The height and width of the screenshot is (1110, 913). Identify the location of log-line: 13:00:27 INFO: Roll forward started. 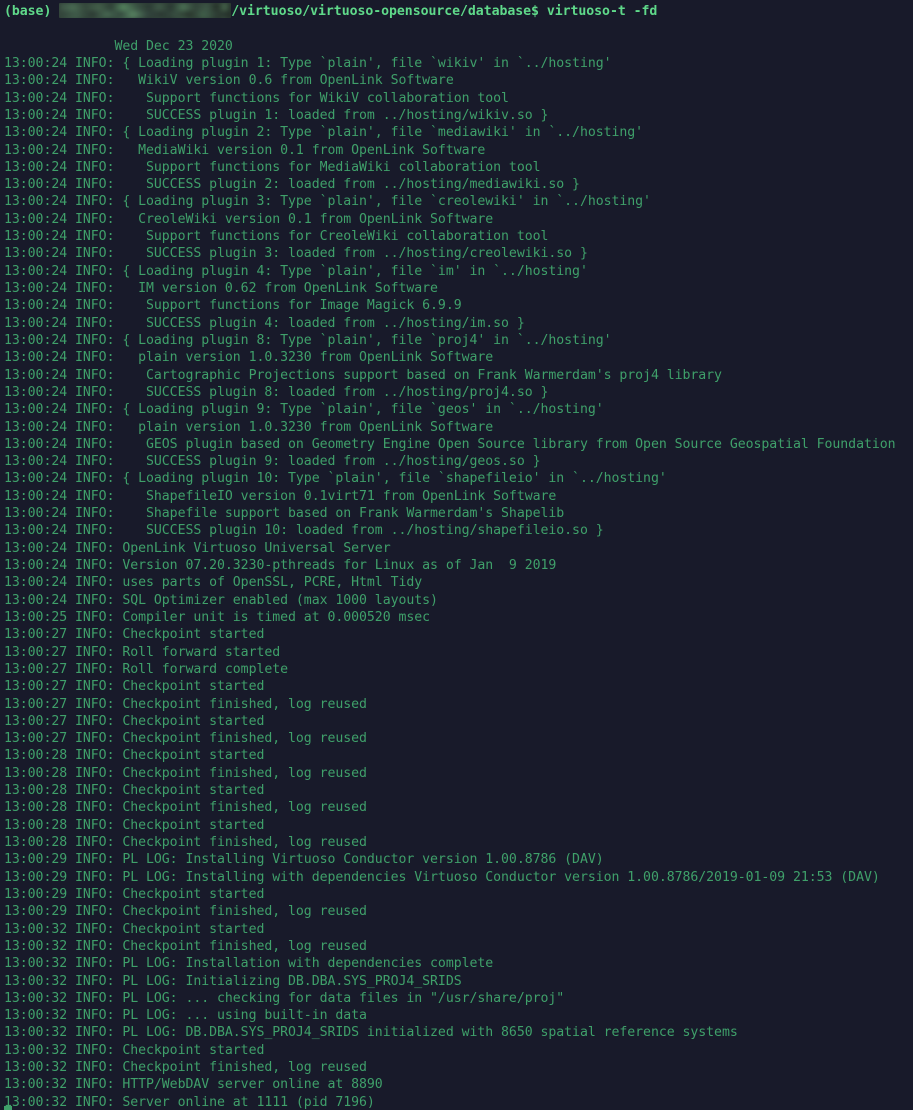
(142, 652).